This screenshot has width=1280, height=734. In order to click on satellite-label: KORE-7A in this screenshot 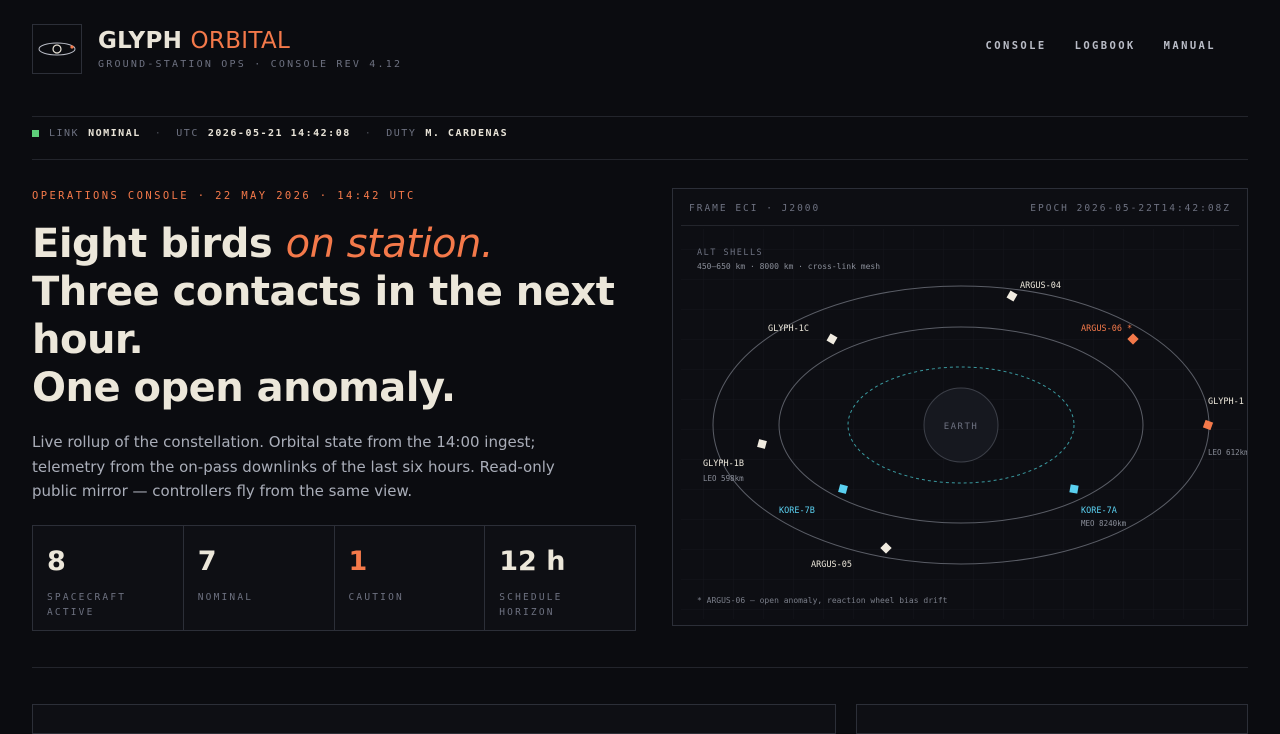, I will do `click(1099, 511)`.